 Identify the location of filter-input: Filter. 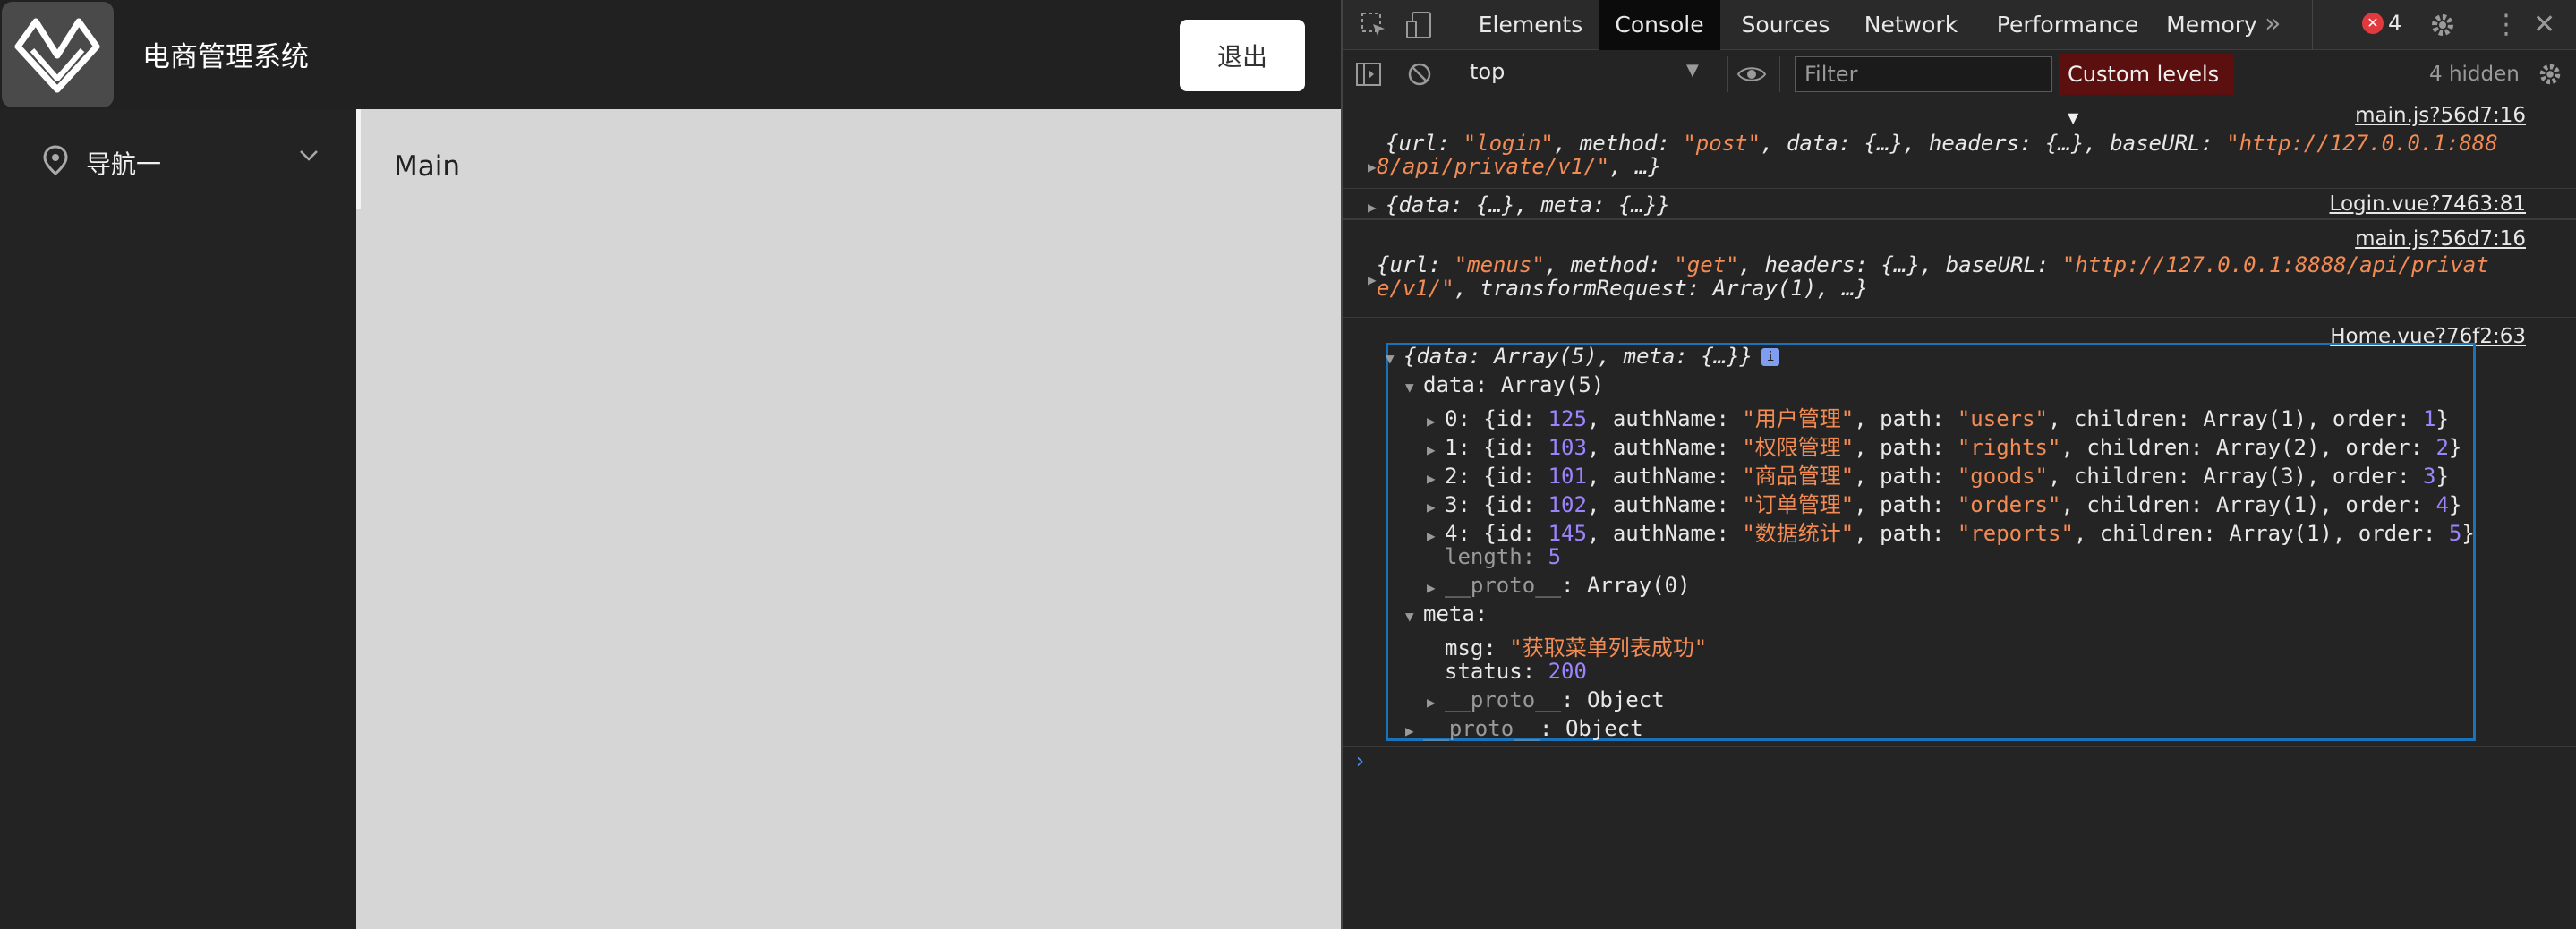
(1923, 74).